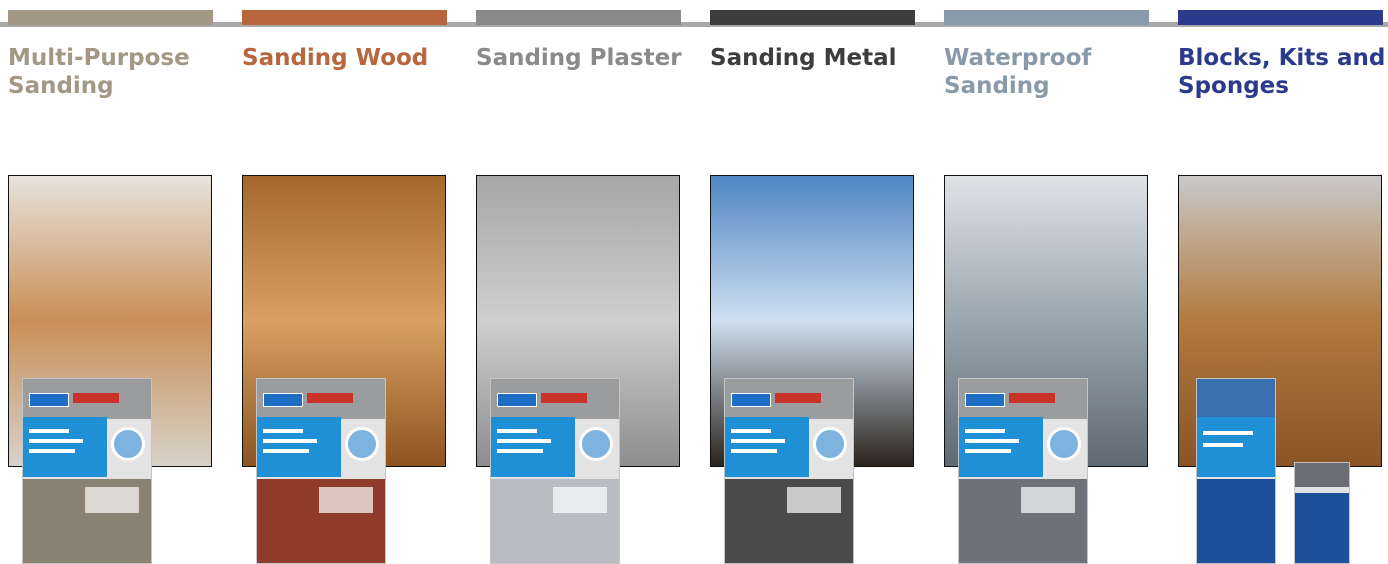 The height and width of the screenshot is (564, 1388). Describe the element at coordinates (1049, 72) in the screenshot. I see `category-title: Waterproof Sanding` at that location.